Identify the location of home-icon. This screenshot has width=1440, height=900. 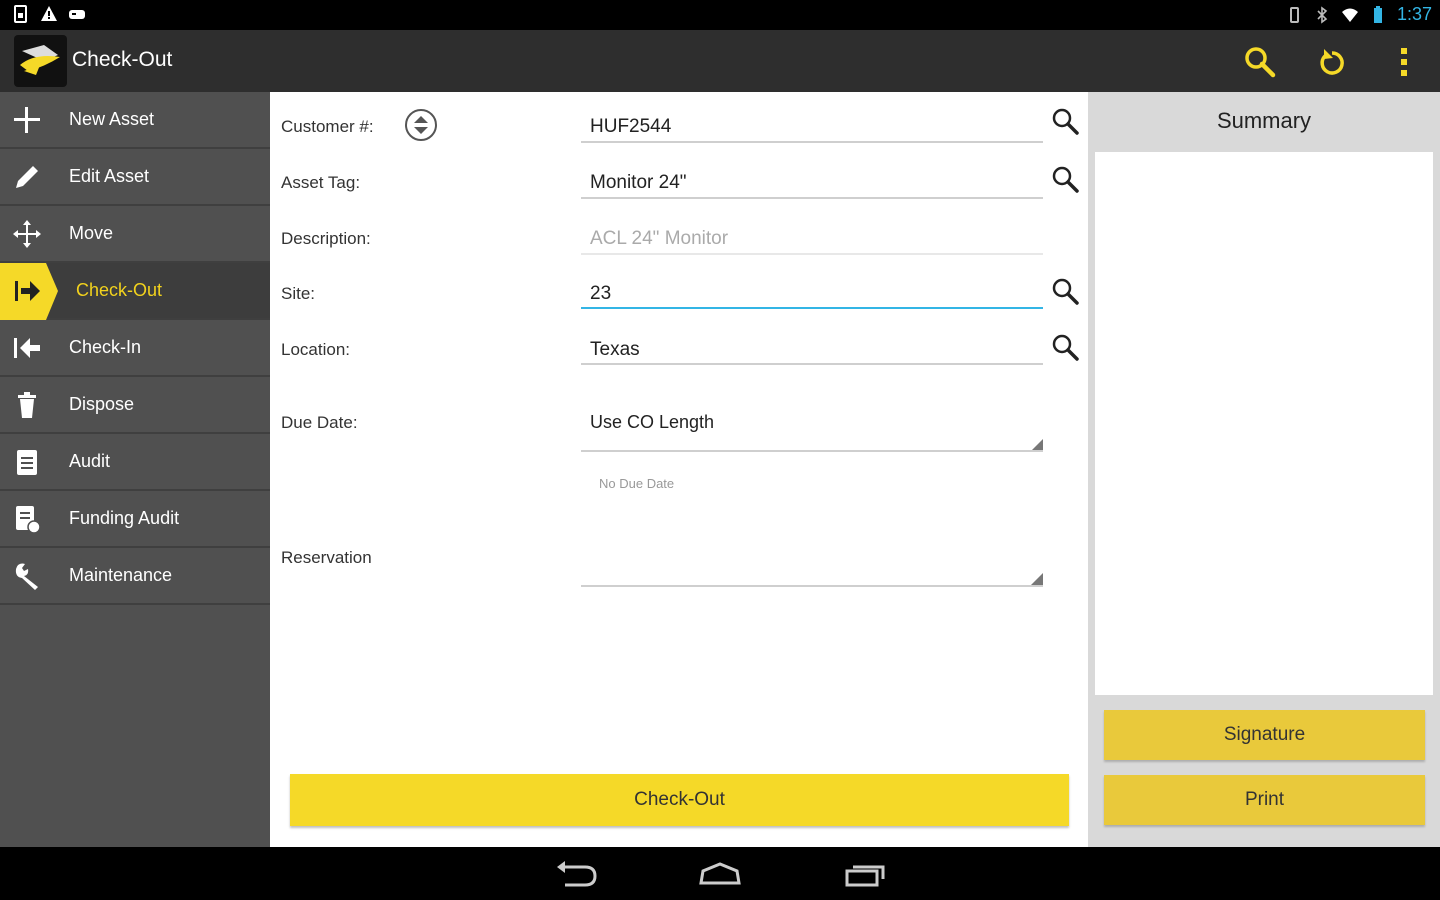
(720, 874).